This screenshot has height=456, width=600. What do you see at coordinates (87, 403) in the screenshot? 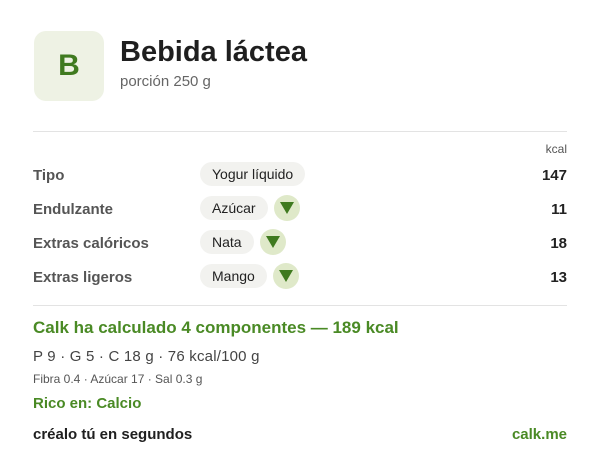
I see `rich-in-line: Rico en: Calcio` at bounding box center [87, 403].